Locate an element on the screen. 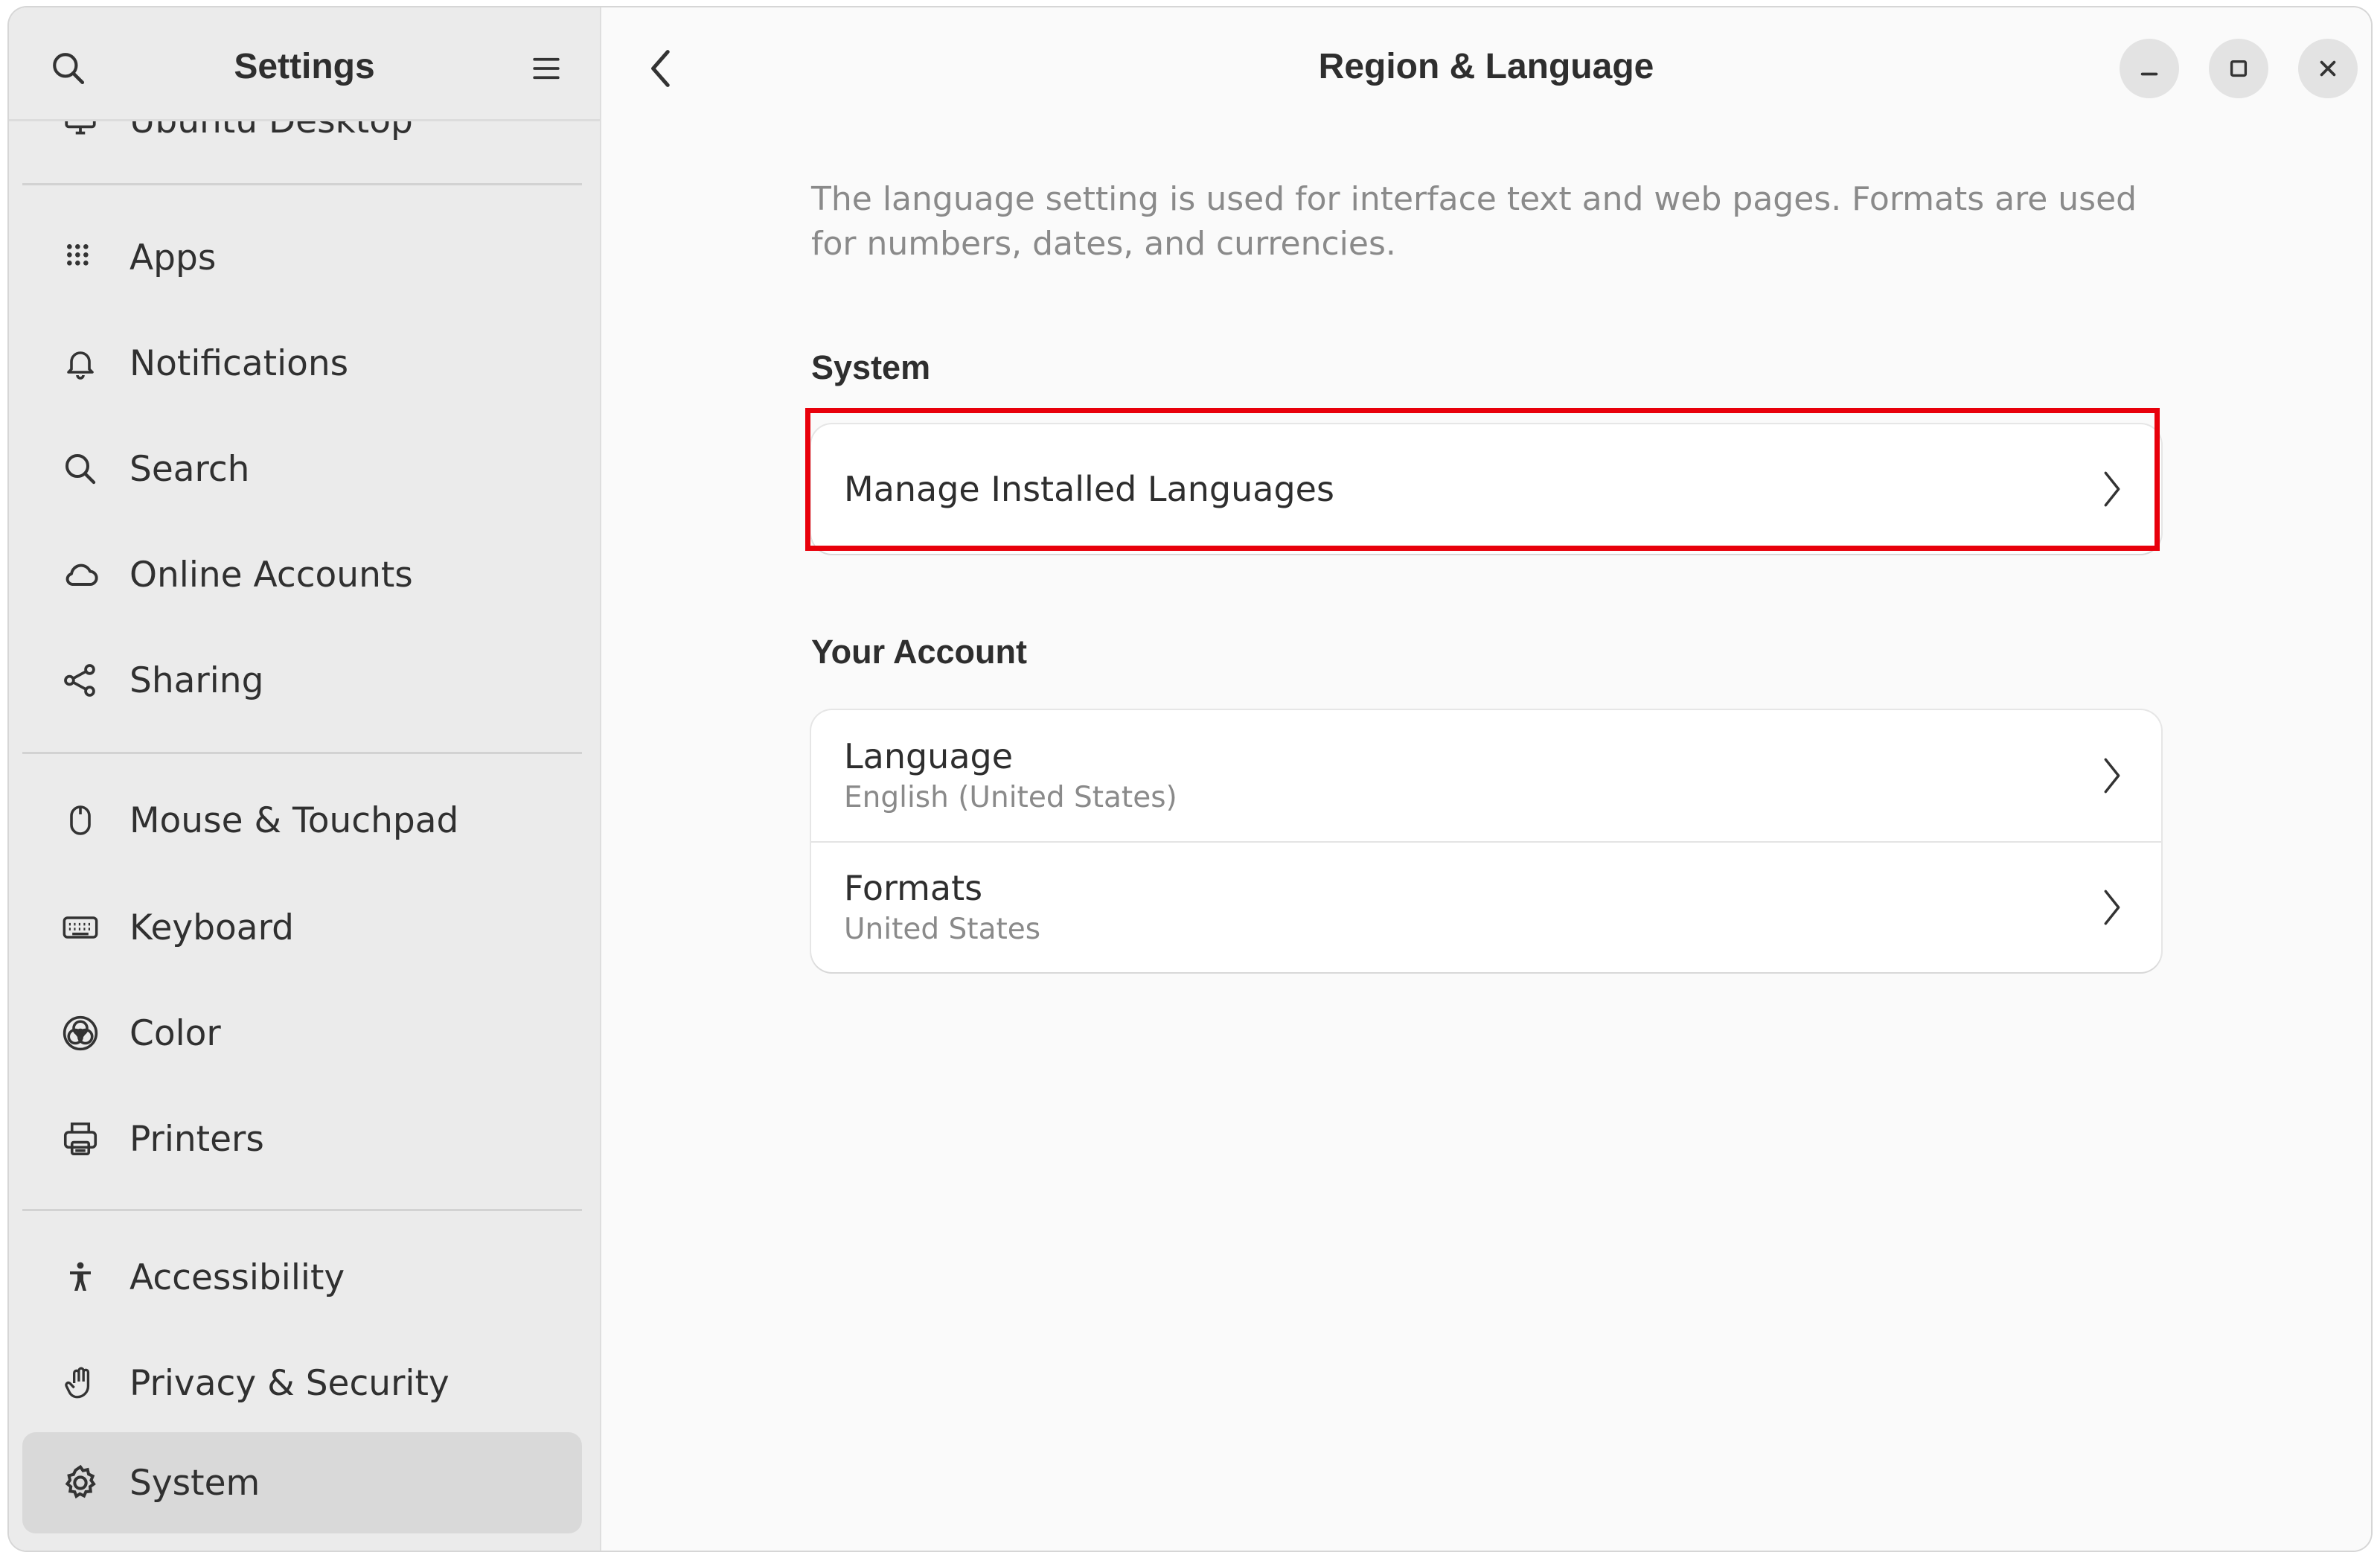  color-icon is located at coordinates (80, 1033).